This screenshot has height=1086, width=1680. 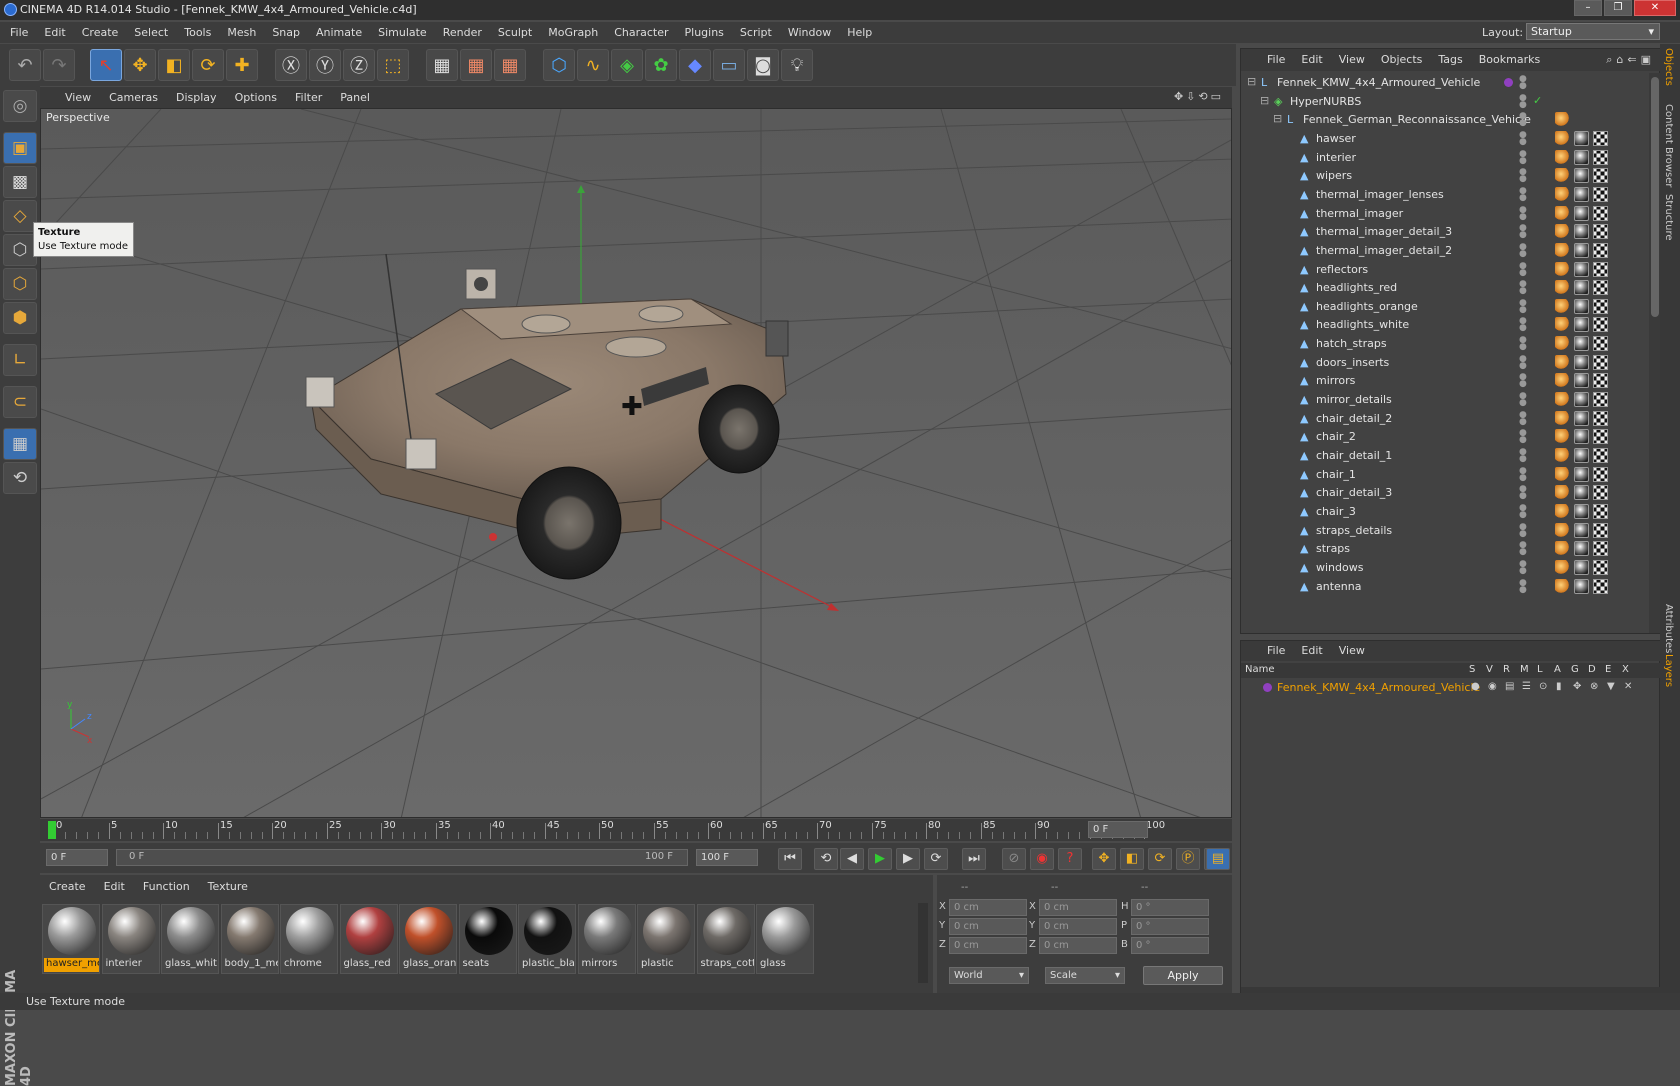 I want to click on menu-edit: Edit, so click(x=54, y=32).